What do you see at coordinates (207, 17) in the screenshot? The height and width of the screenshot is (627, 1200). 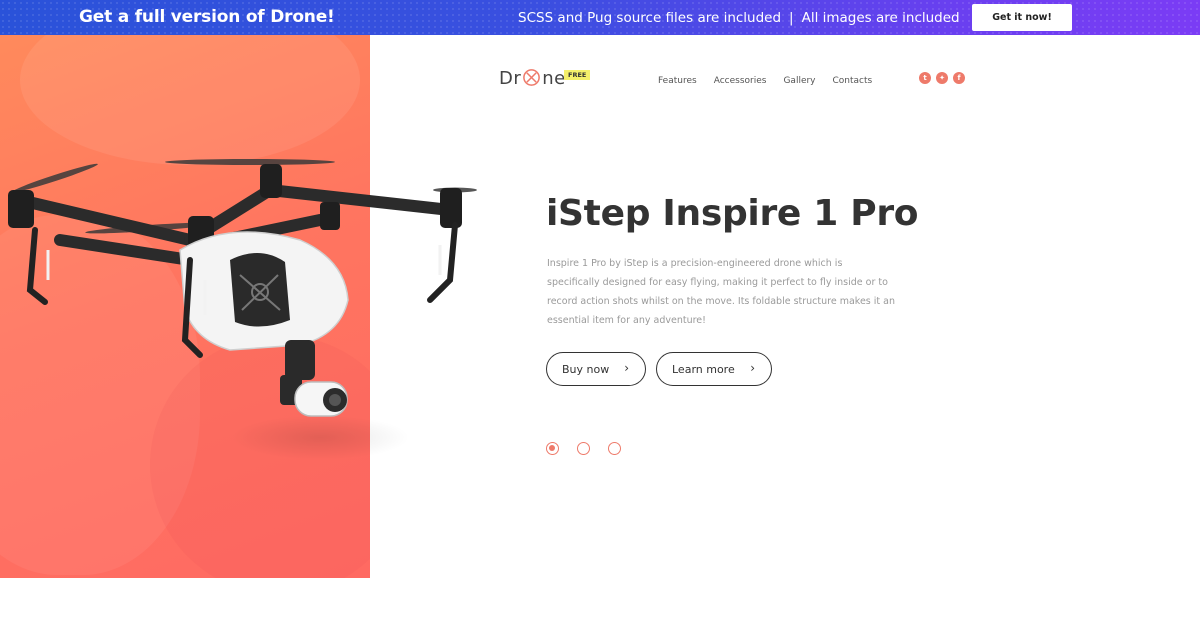 I see `promo-title: Get a full version of Drone!` at bounding box center [207, 17].